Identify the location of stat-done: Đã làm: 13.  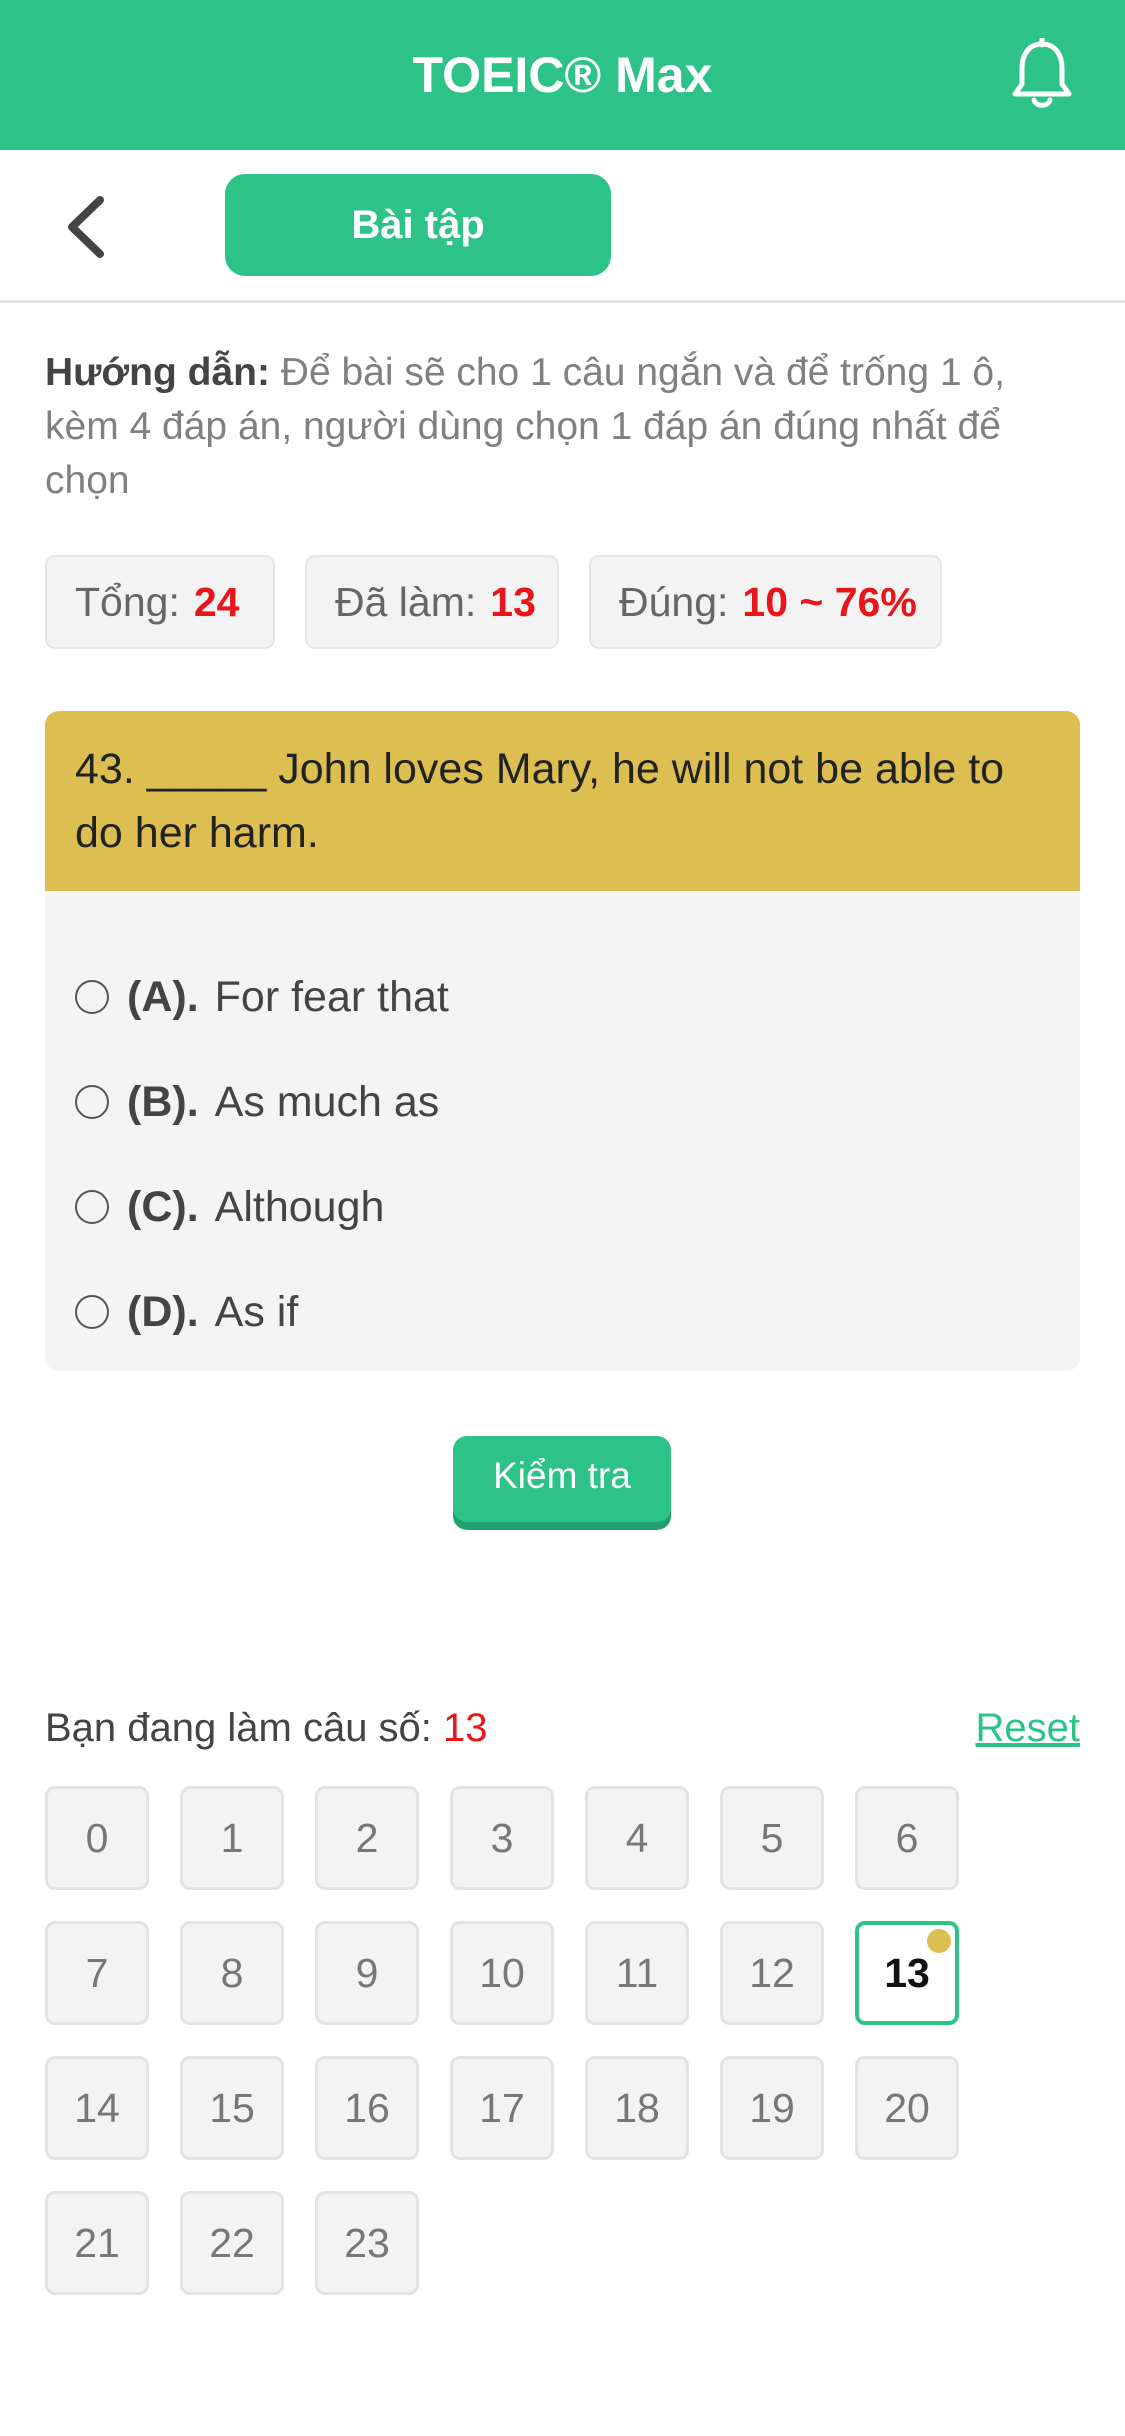
(432, 602).